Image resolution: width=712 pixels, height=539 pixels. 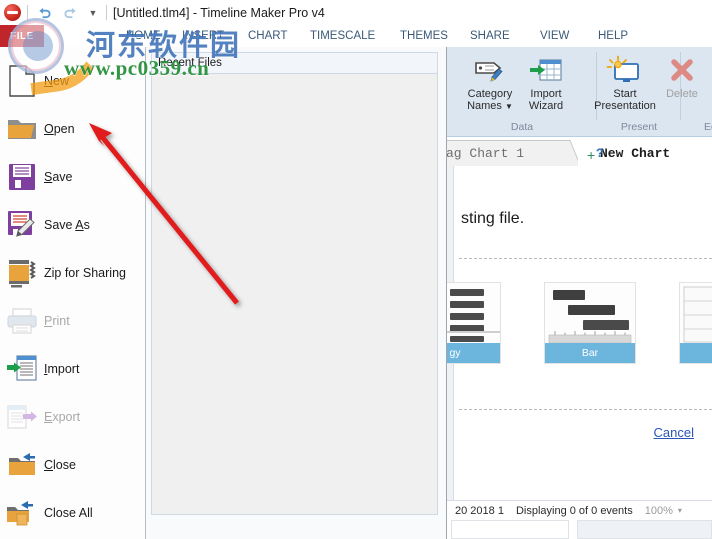 What do you see at coordinates (219, 12) in the screenshot?
I see `window-title: [Untitled.tlm4] - Timeline Maker Pro v4` at bounding box center [219, 12].